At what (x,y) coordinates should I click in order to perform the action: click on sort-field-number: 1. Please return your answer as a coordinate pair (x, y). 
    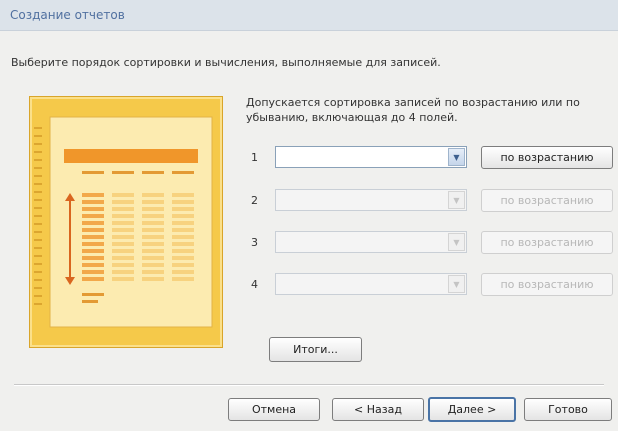
    Looking at the image, I should click on (254, 157).